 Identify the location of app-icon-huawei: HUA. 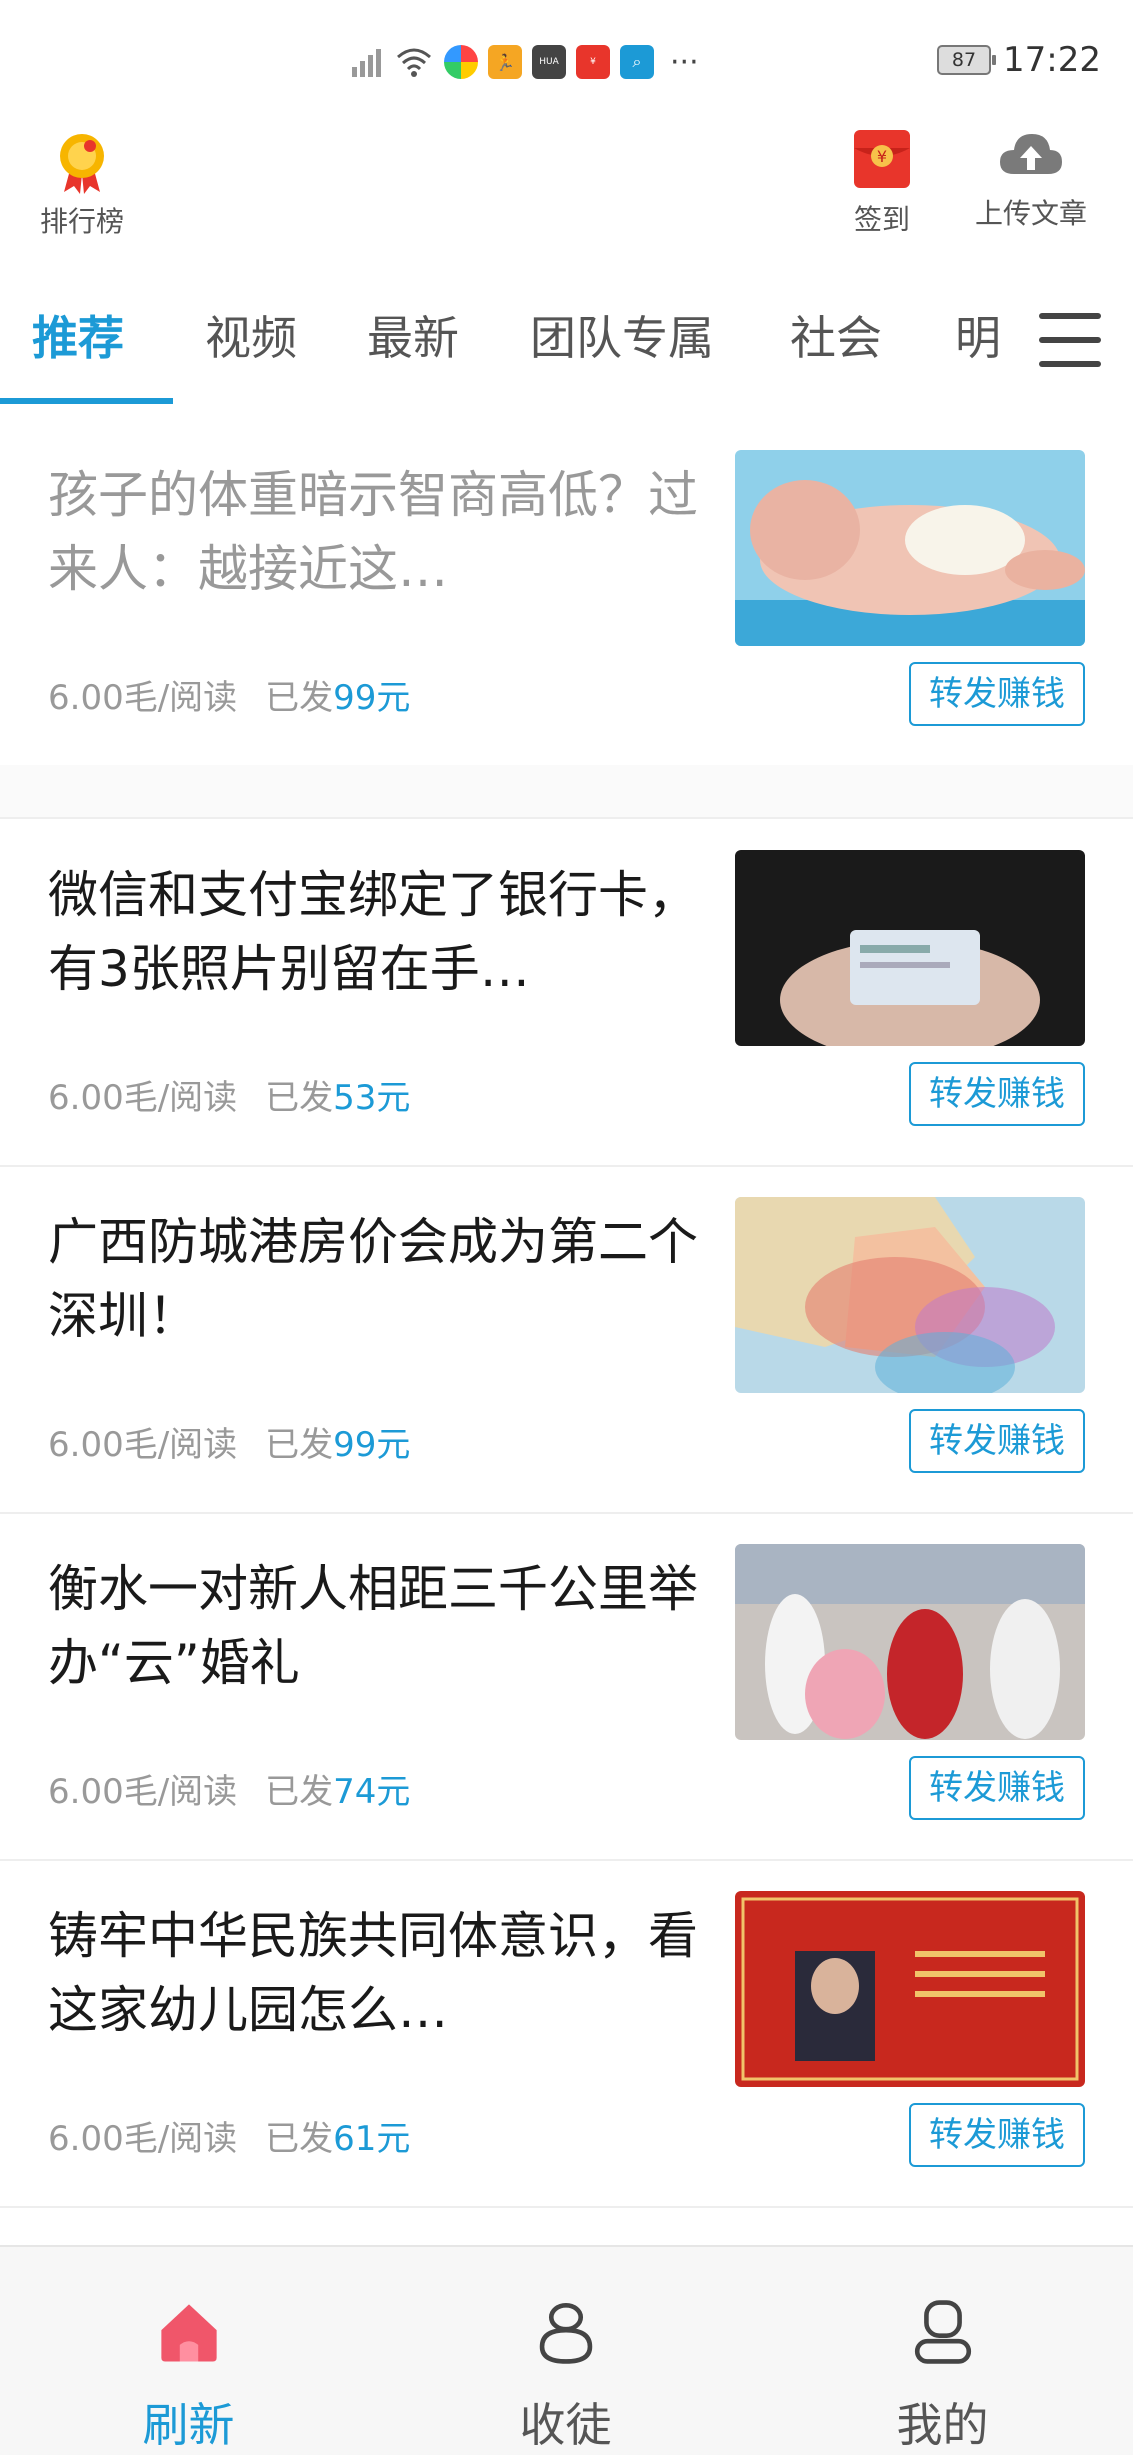
(549, 62).